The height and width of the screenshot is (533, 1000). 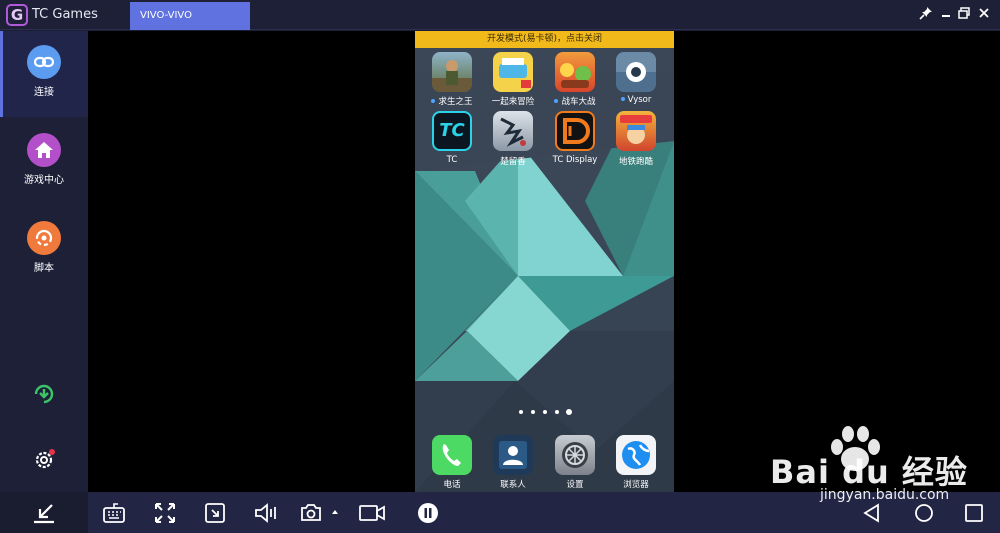 I want to click on download-update-icon, so click(x=44, y=394).